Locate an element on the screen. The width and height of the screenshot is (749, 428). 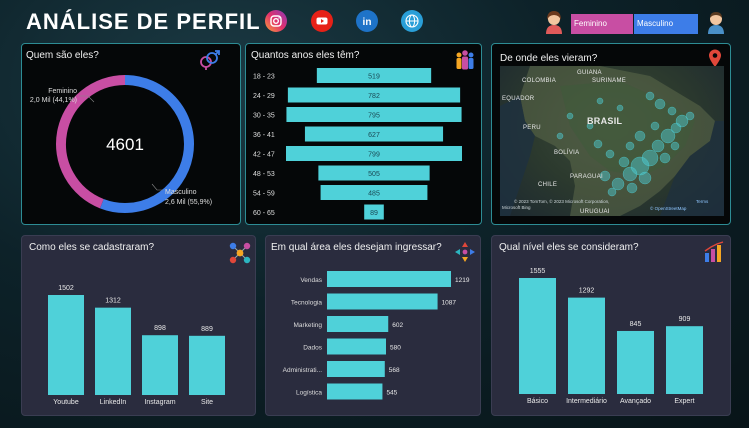
map-label-paraguai: PARAGUAI is located at coordinates (586, 177).